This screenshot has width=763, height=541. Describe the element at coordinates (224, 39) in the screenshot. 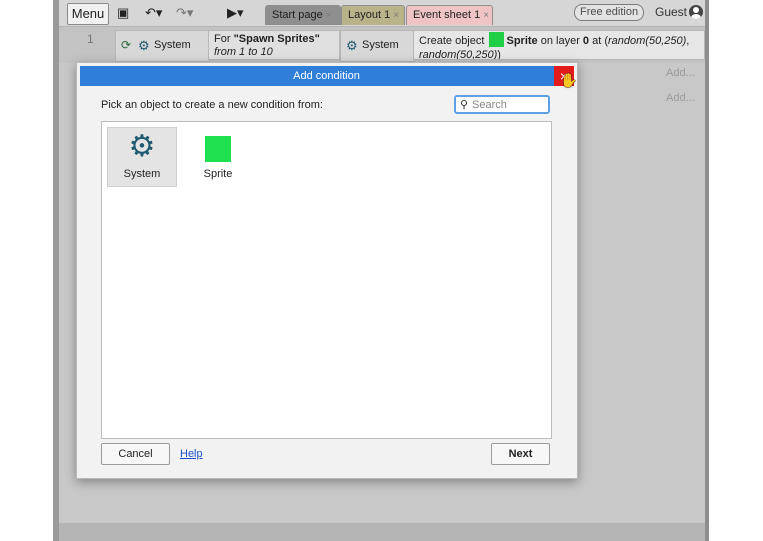

I see `for-prefix: For` at that location.